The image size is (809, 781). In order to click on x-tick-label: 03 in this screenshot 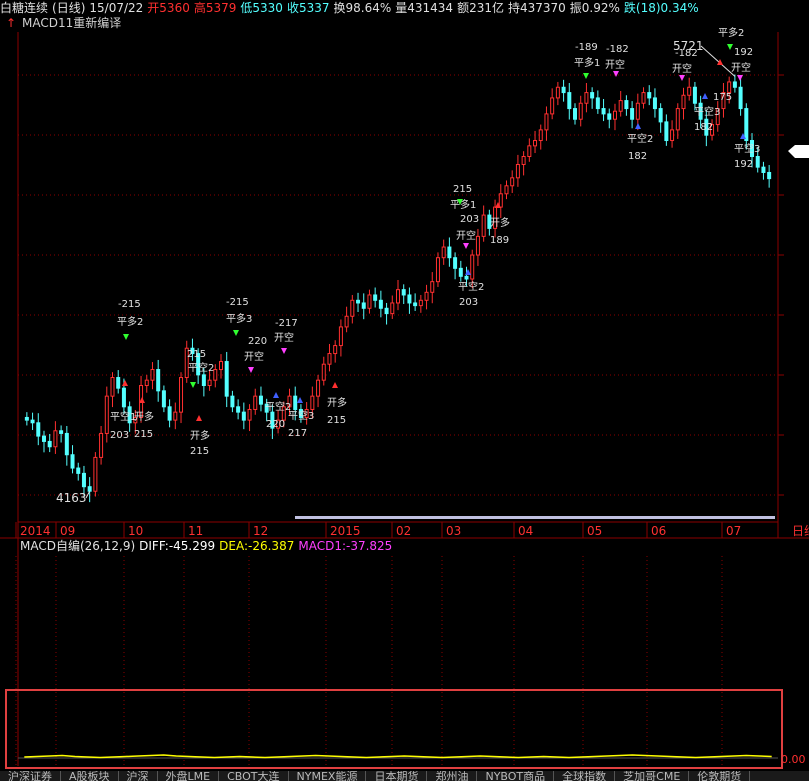, I will do `click(453, 531)`.